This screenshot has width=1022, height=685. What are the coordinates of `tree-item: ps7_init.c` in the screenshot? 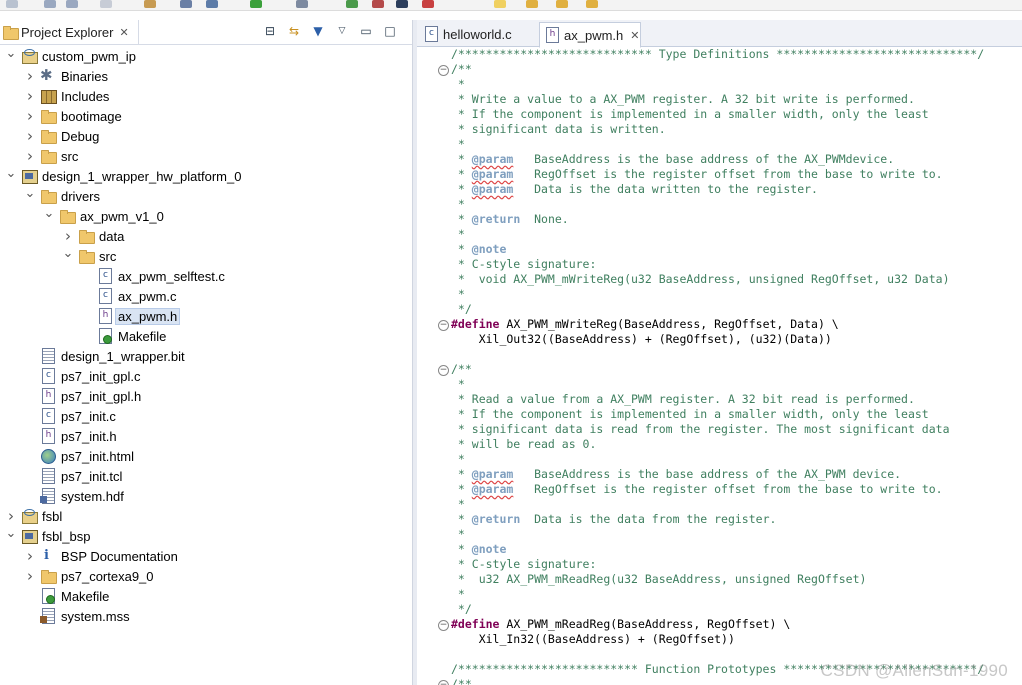 It's located at (58, 416).